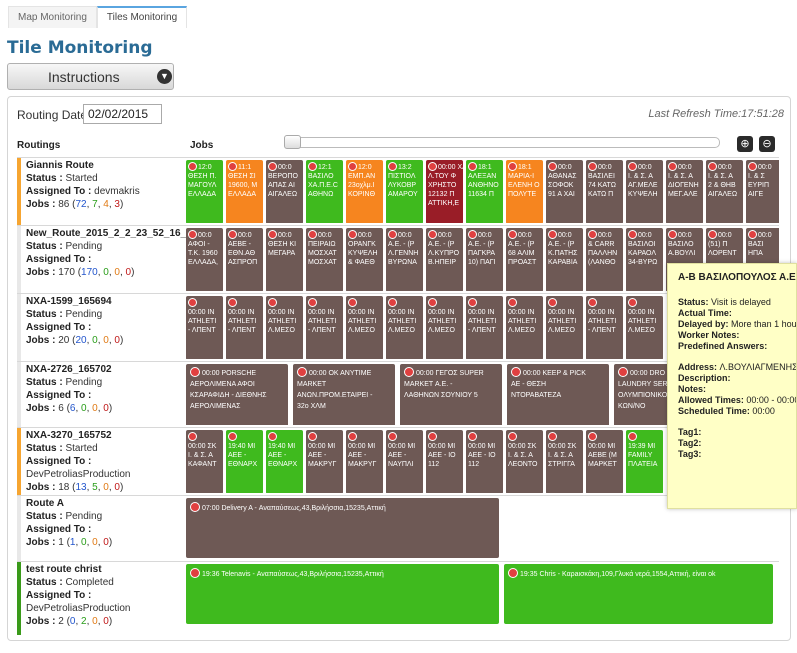 This screenshot has height=653, width=797. I want to click on instructions-button: Instructions ▼, so click(90, 76).